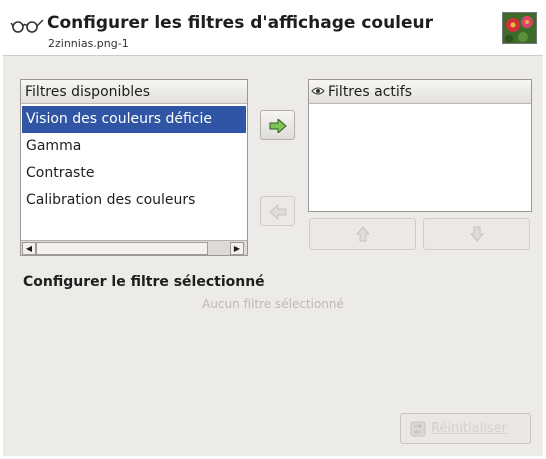 This screenshot has width=546, height=459. I want to click on arrow-left-icon, so click(278, 213).